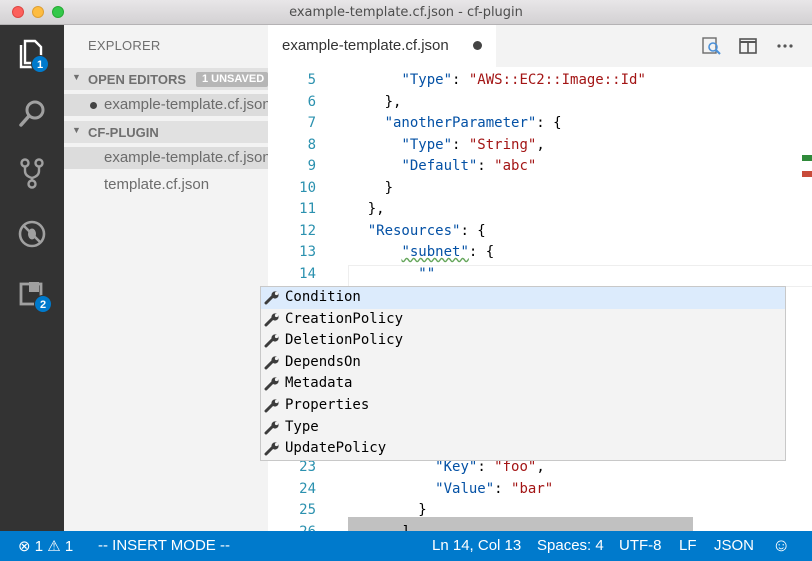  I want to click on eol-selector: LF, so click(688, 545).